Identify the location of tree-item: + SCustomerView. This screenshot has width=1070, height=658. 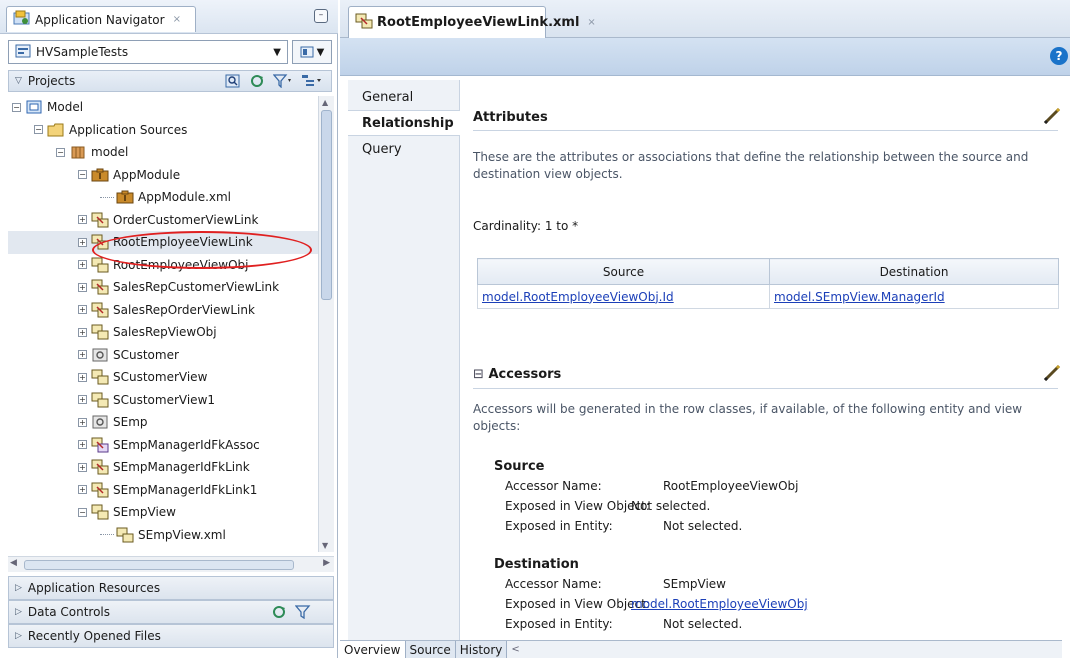
(163, 377).